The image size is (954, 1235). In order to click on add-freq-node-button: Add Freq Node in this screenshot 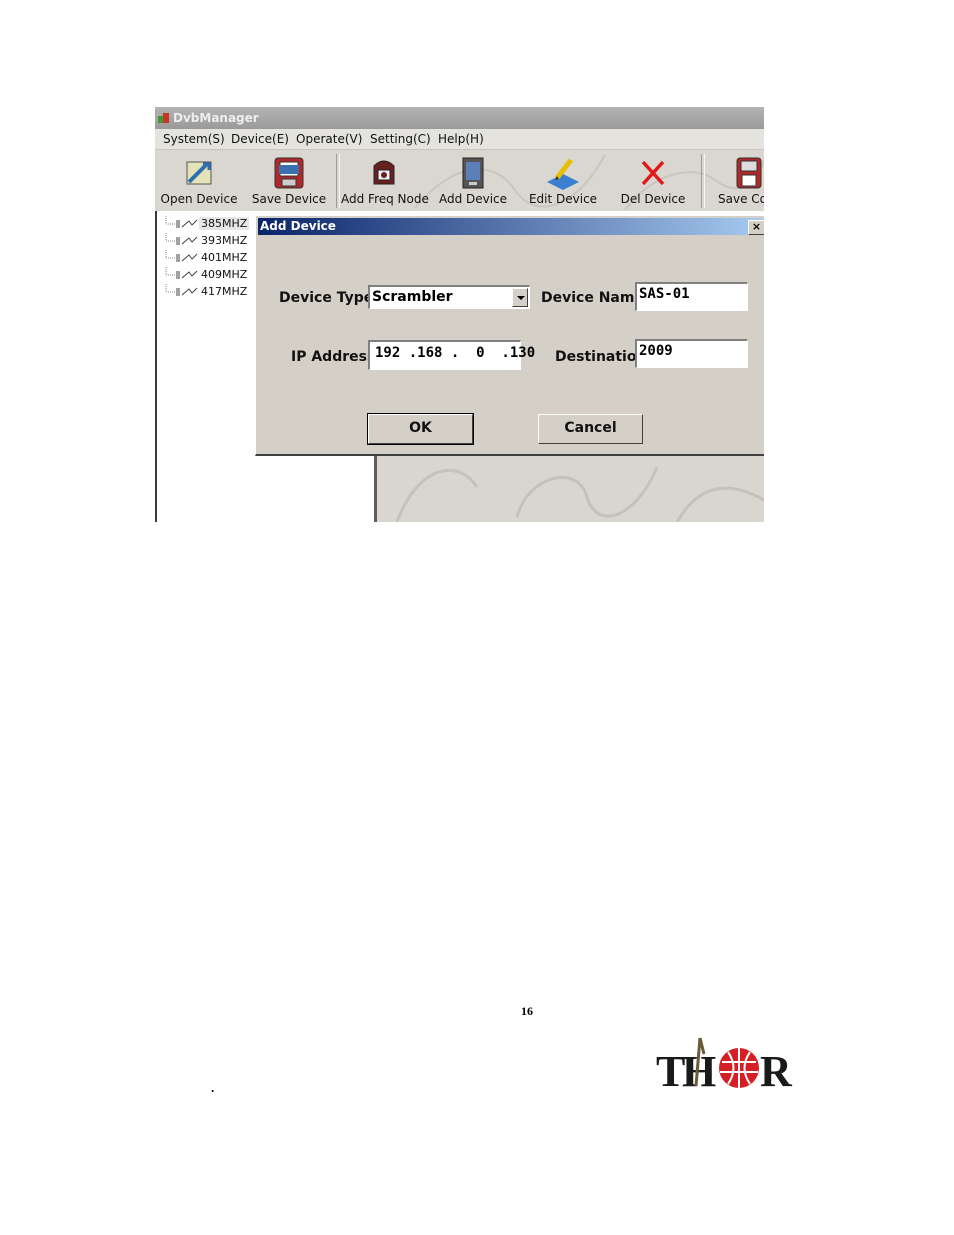, I will do `click(385, 180)`.